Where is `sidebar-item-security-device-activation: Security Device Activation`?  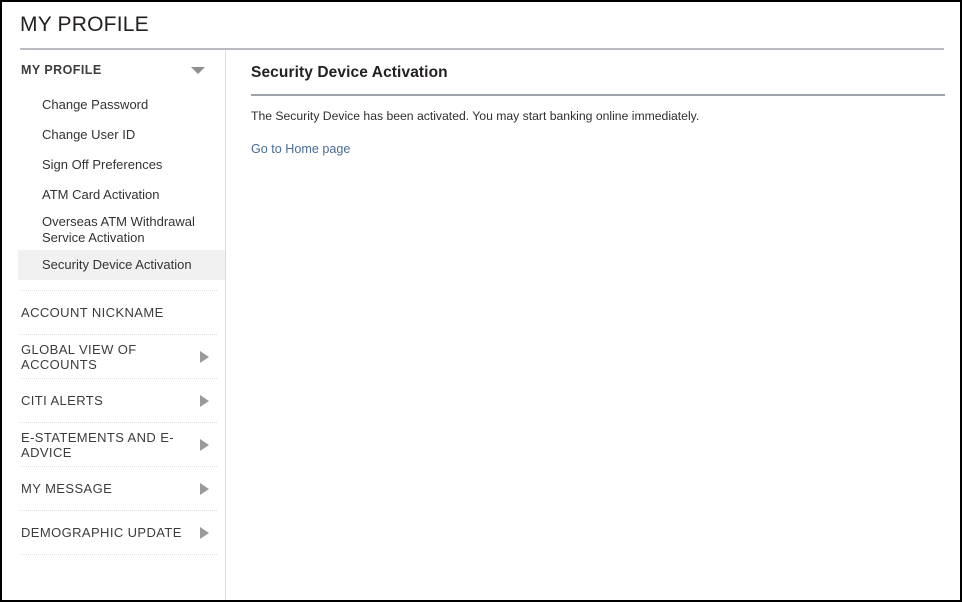 sidebar-item-security-device-activation: Security Device Activation is located at coordinates (121, 265).